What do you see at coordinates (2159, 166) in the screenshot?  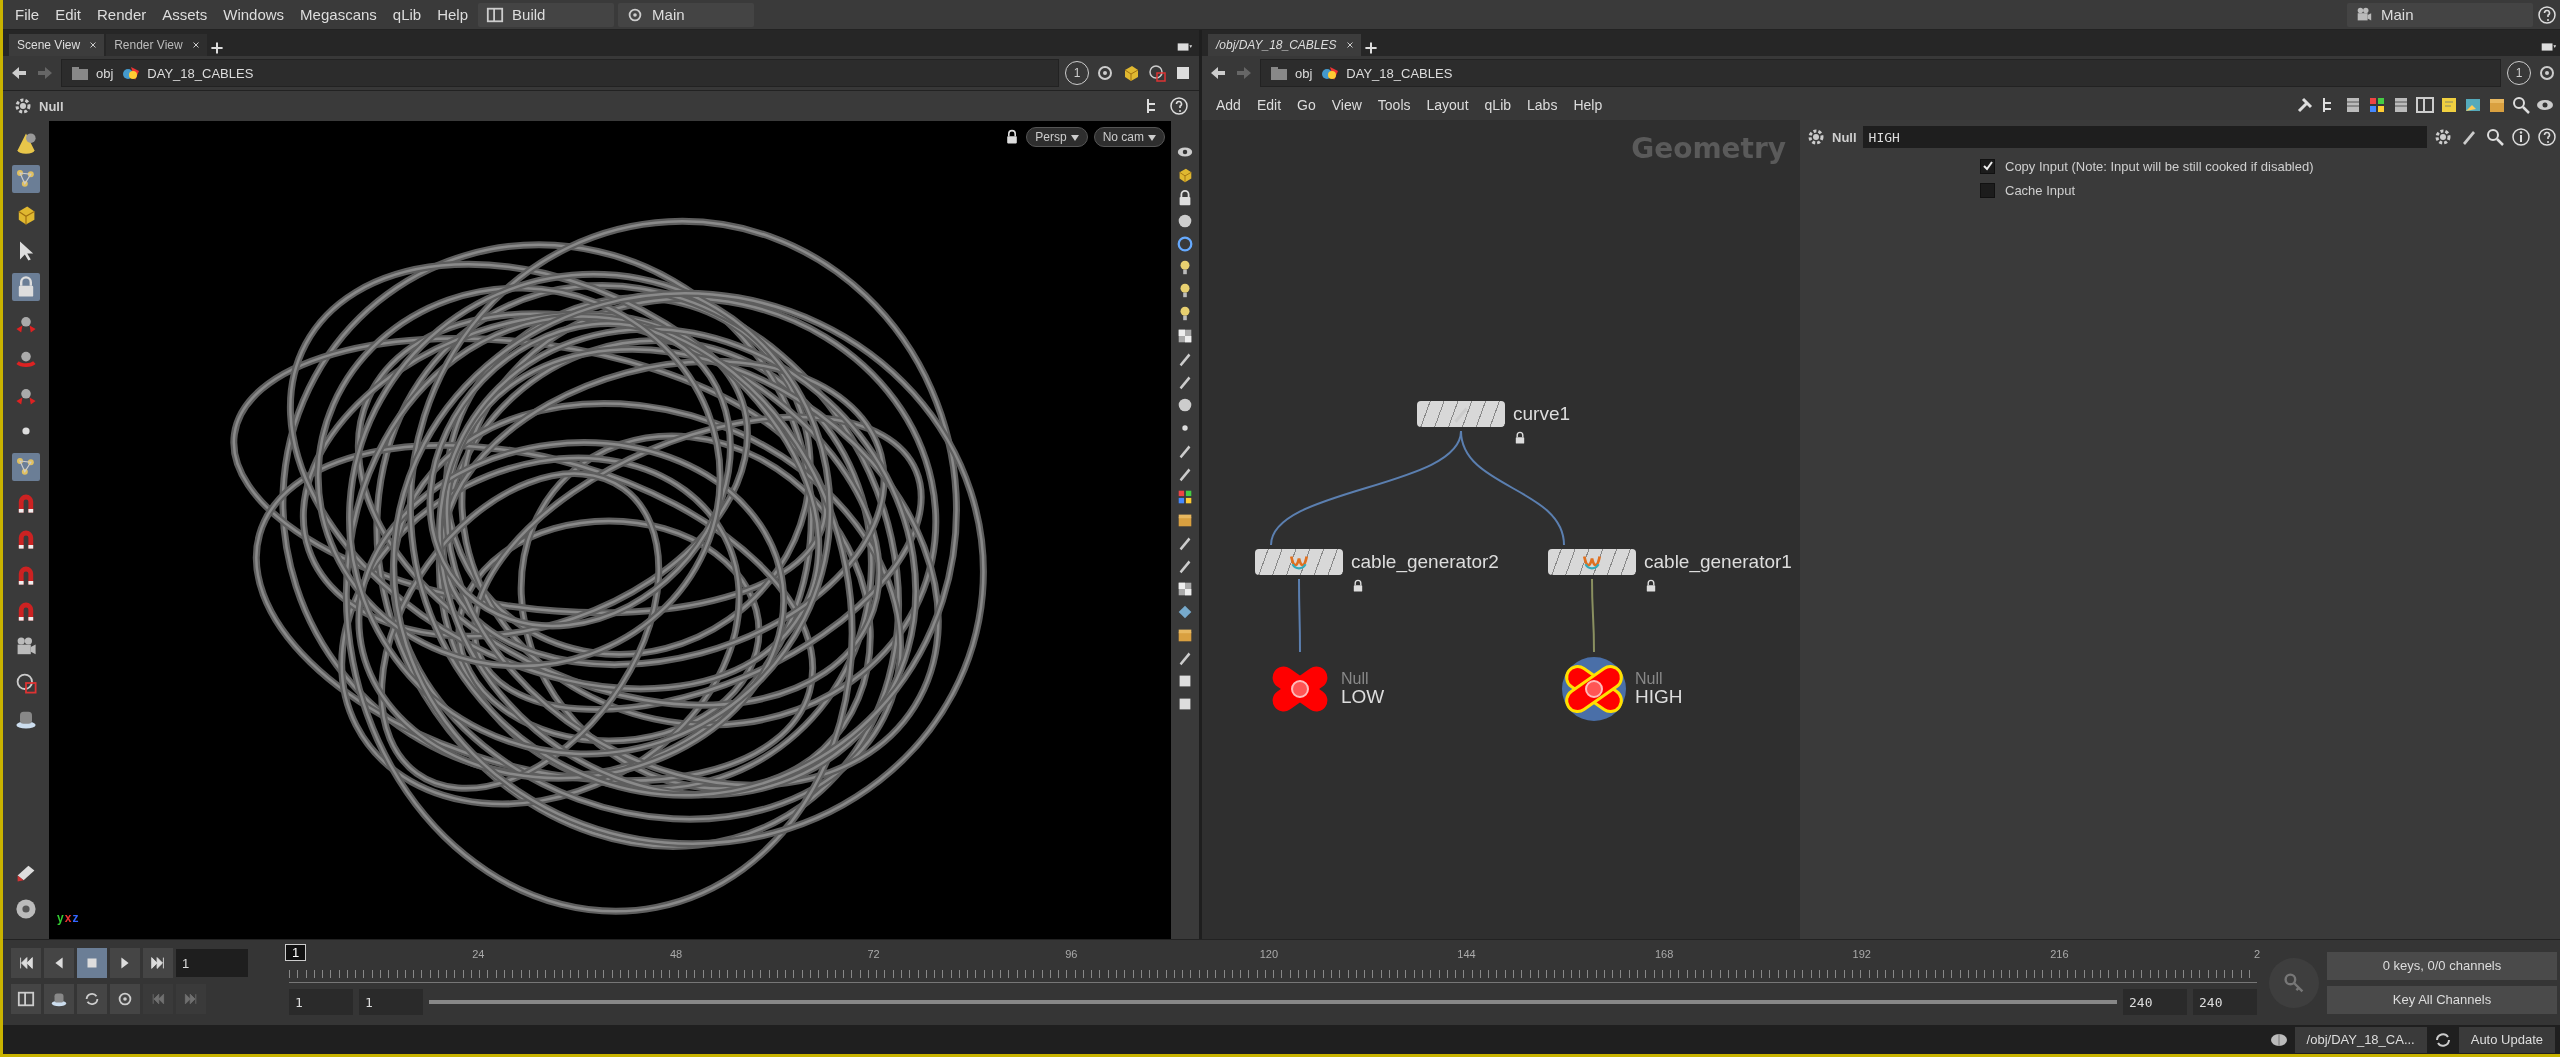 I see `checkbox-label: Copy Input (Note: Input will be still cooked if disabled)` at bounding box center [2159, 166].